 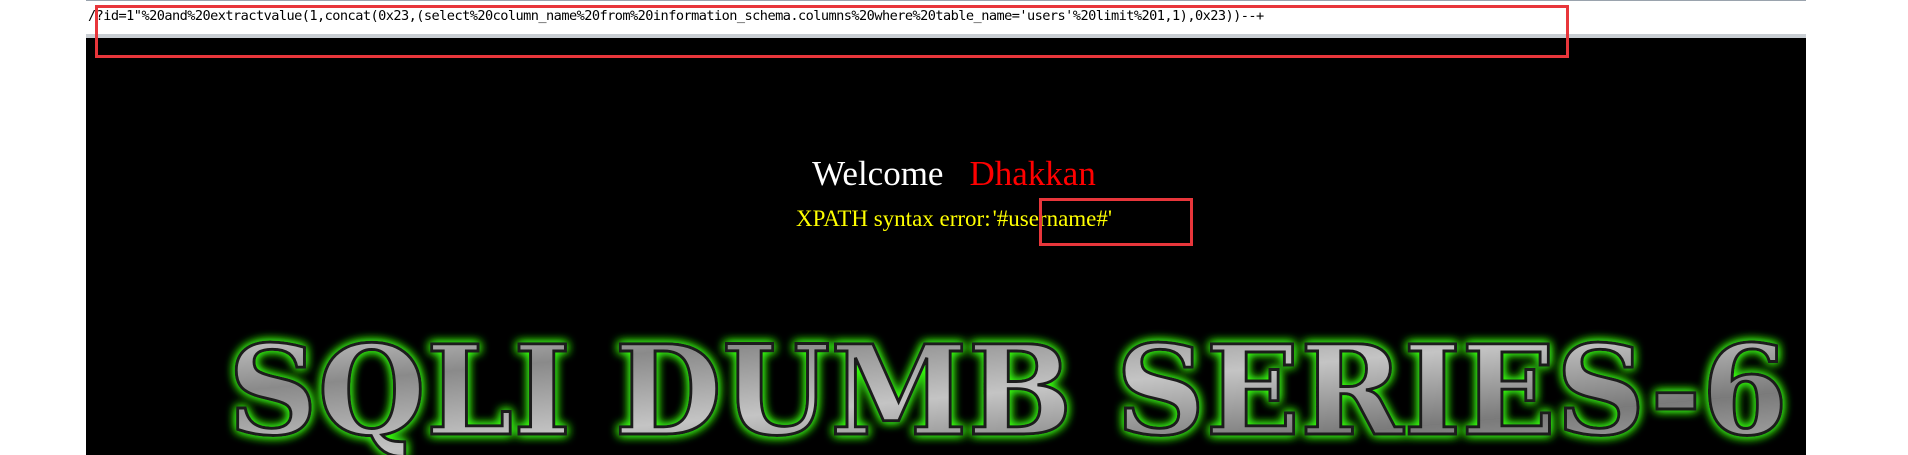 I want to click on error-label: XPATH syntax error:, so click(x=893, y=218).